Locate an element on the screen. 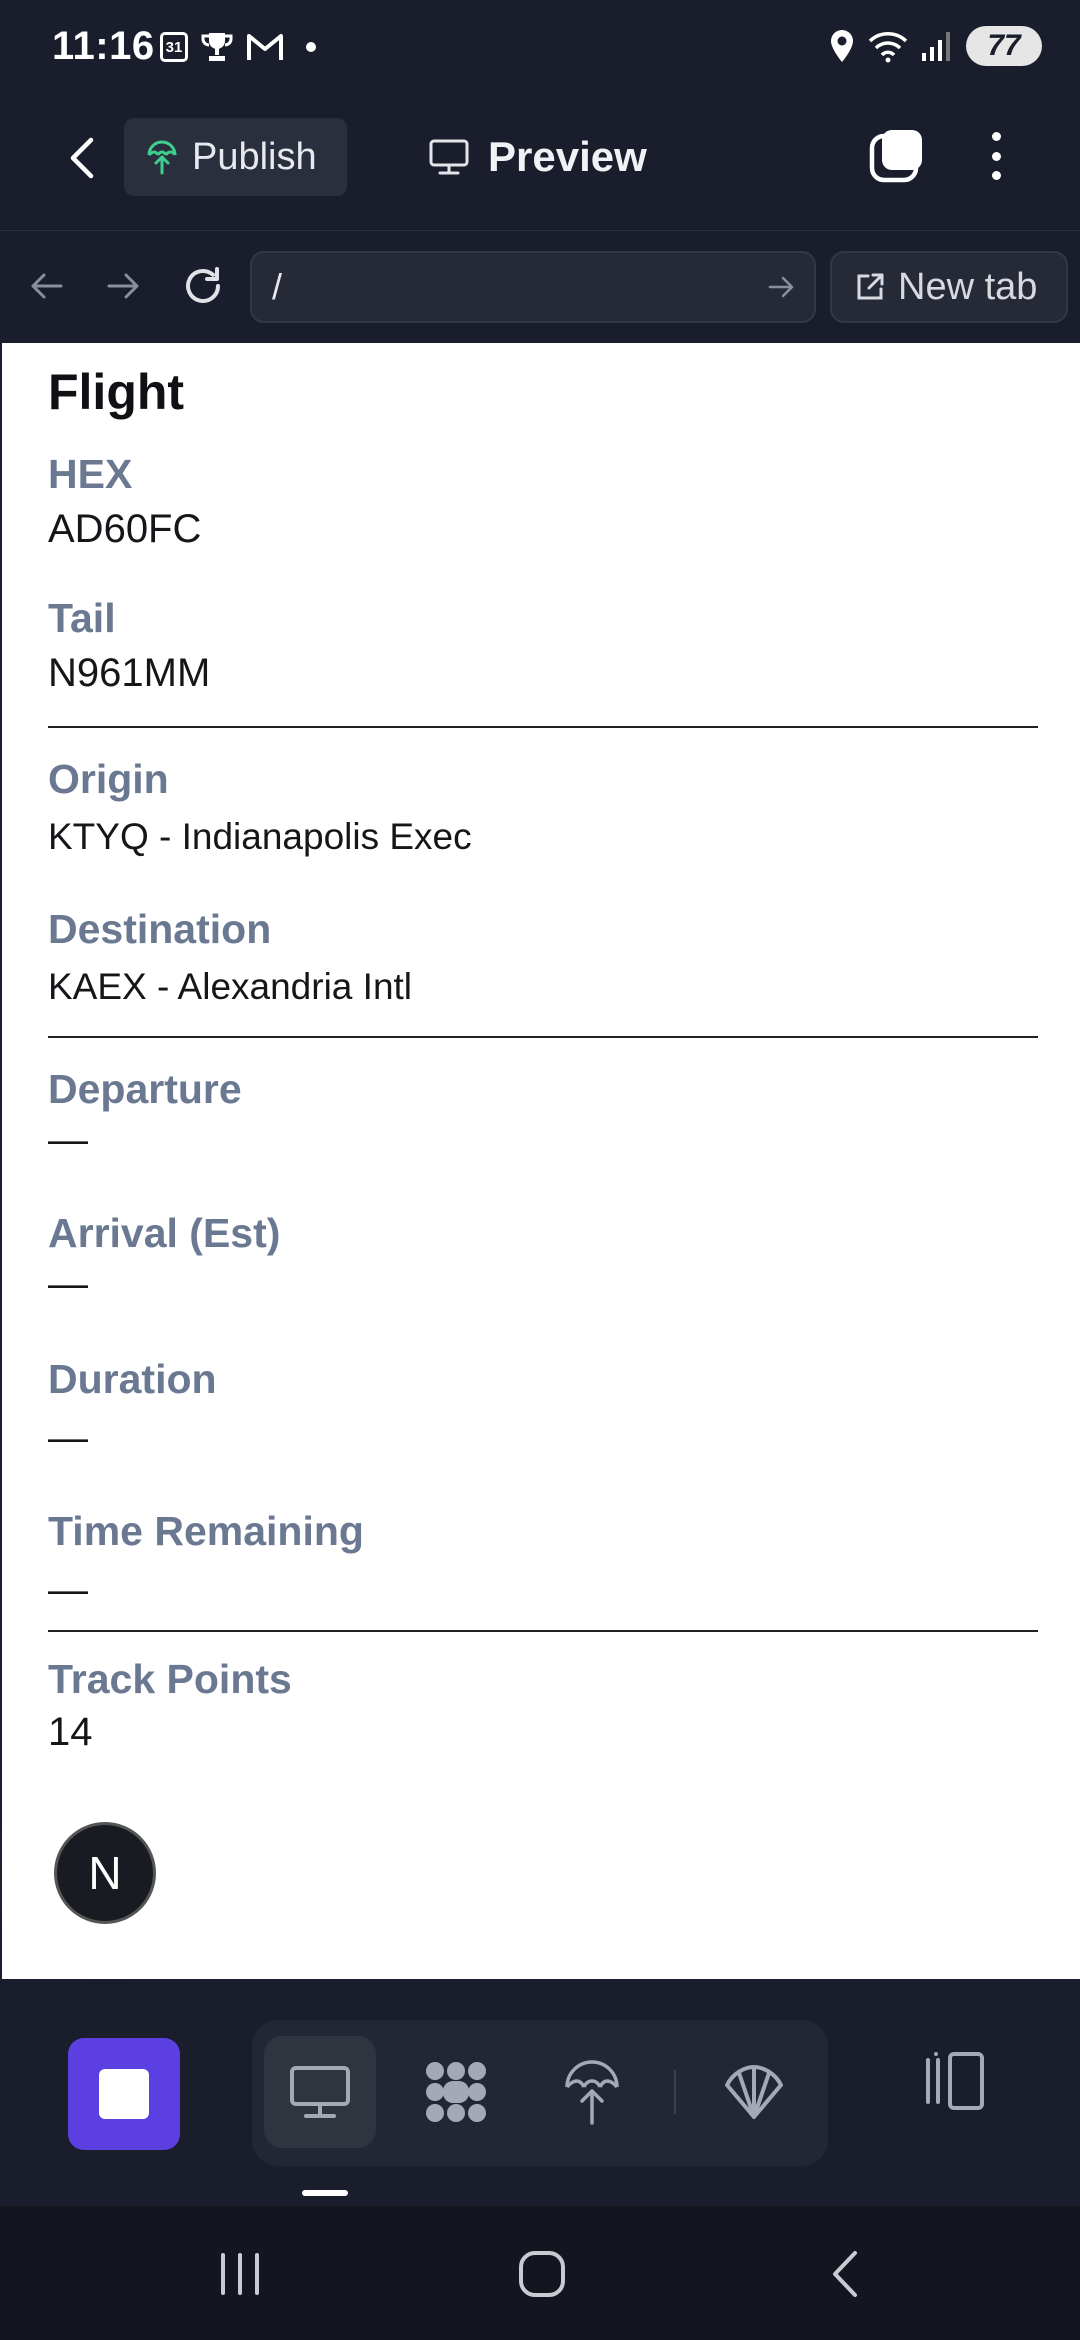 The height and width of the screenshot is (2340, 1080). stop-button is located at coordinates (124, 2094).